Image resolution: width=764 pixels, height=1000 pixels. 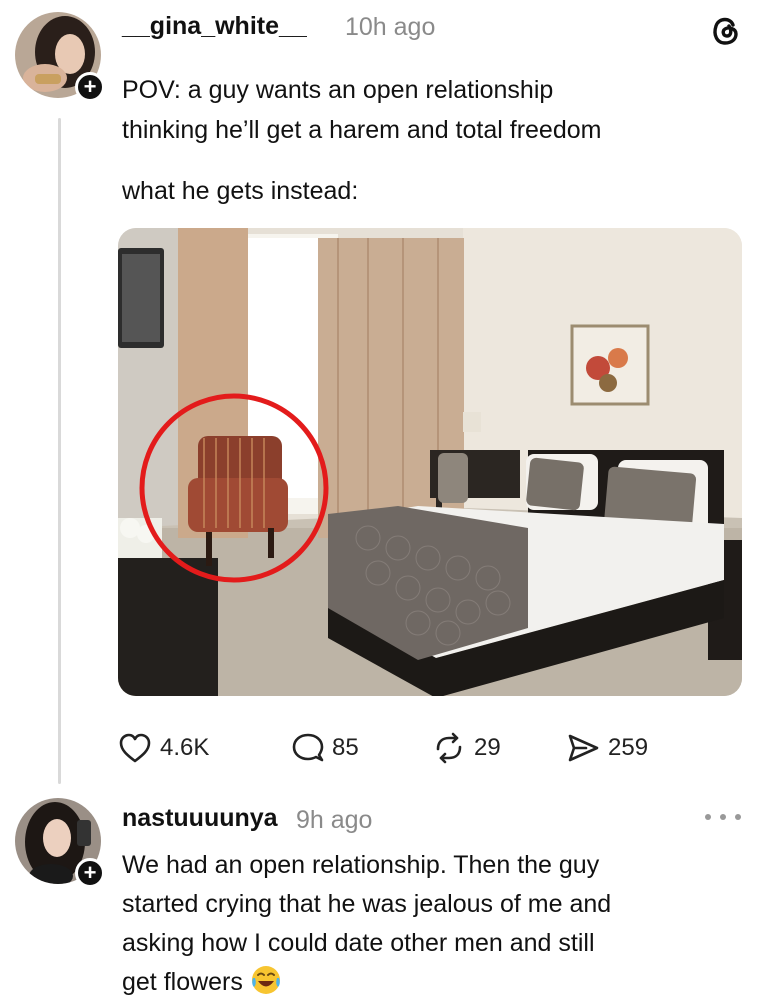 What do you see at coordinates (240, 191) in the screenshot?
I see `post-text-line-3: what he gets instead:` at bounding box center [240, 191].